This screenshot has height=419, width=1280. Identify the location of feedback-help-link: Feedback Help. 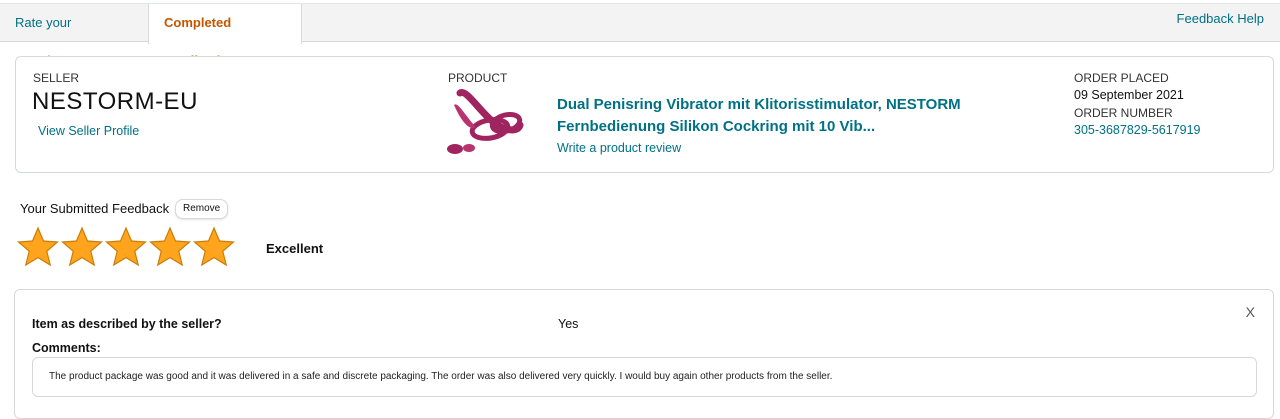
(1220, 19).